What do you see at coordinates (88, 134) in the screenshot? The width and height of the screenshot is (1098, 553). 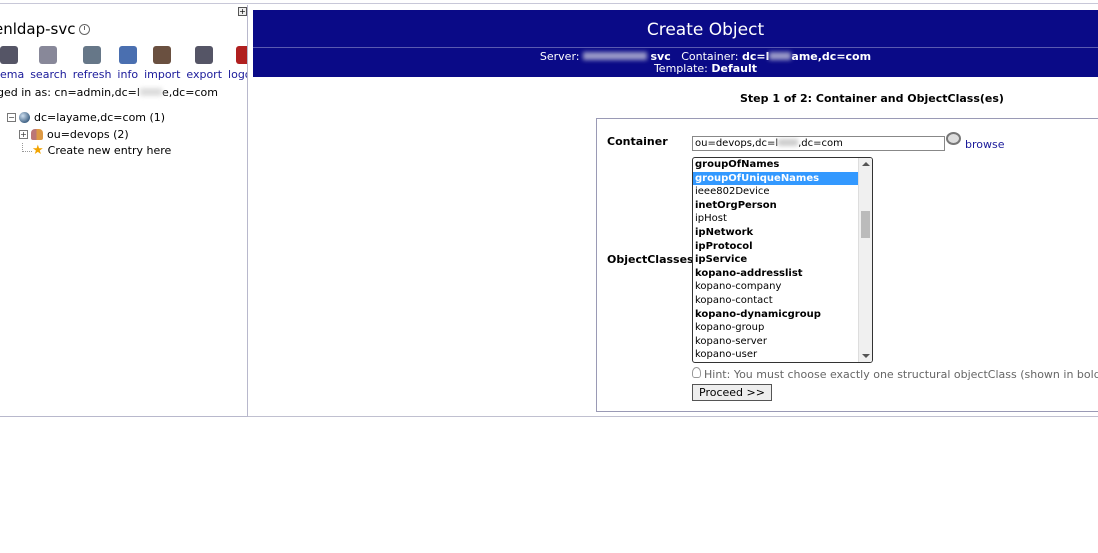 I see `tree-child-label: ou=devops (2)` at bounding box center [88, 134].